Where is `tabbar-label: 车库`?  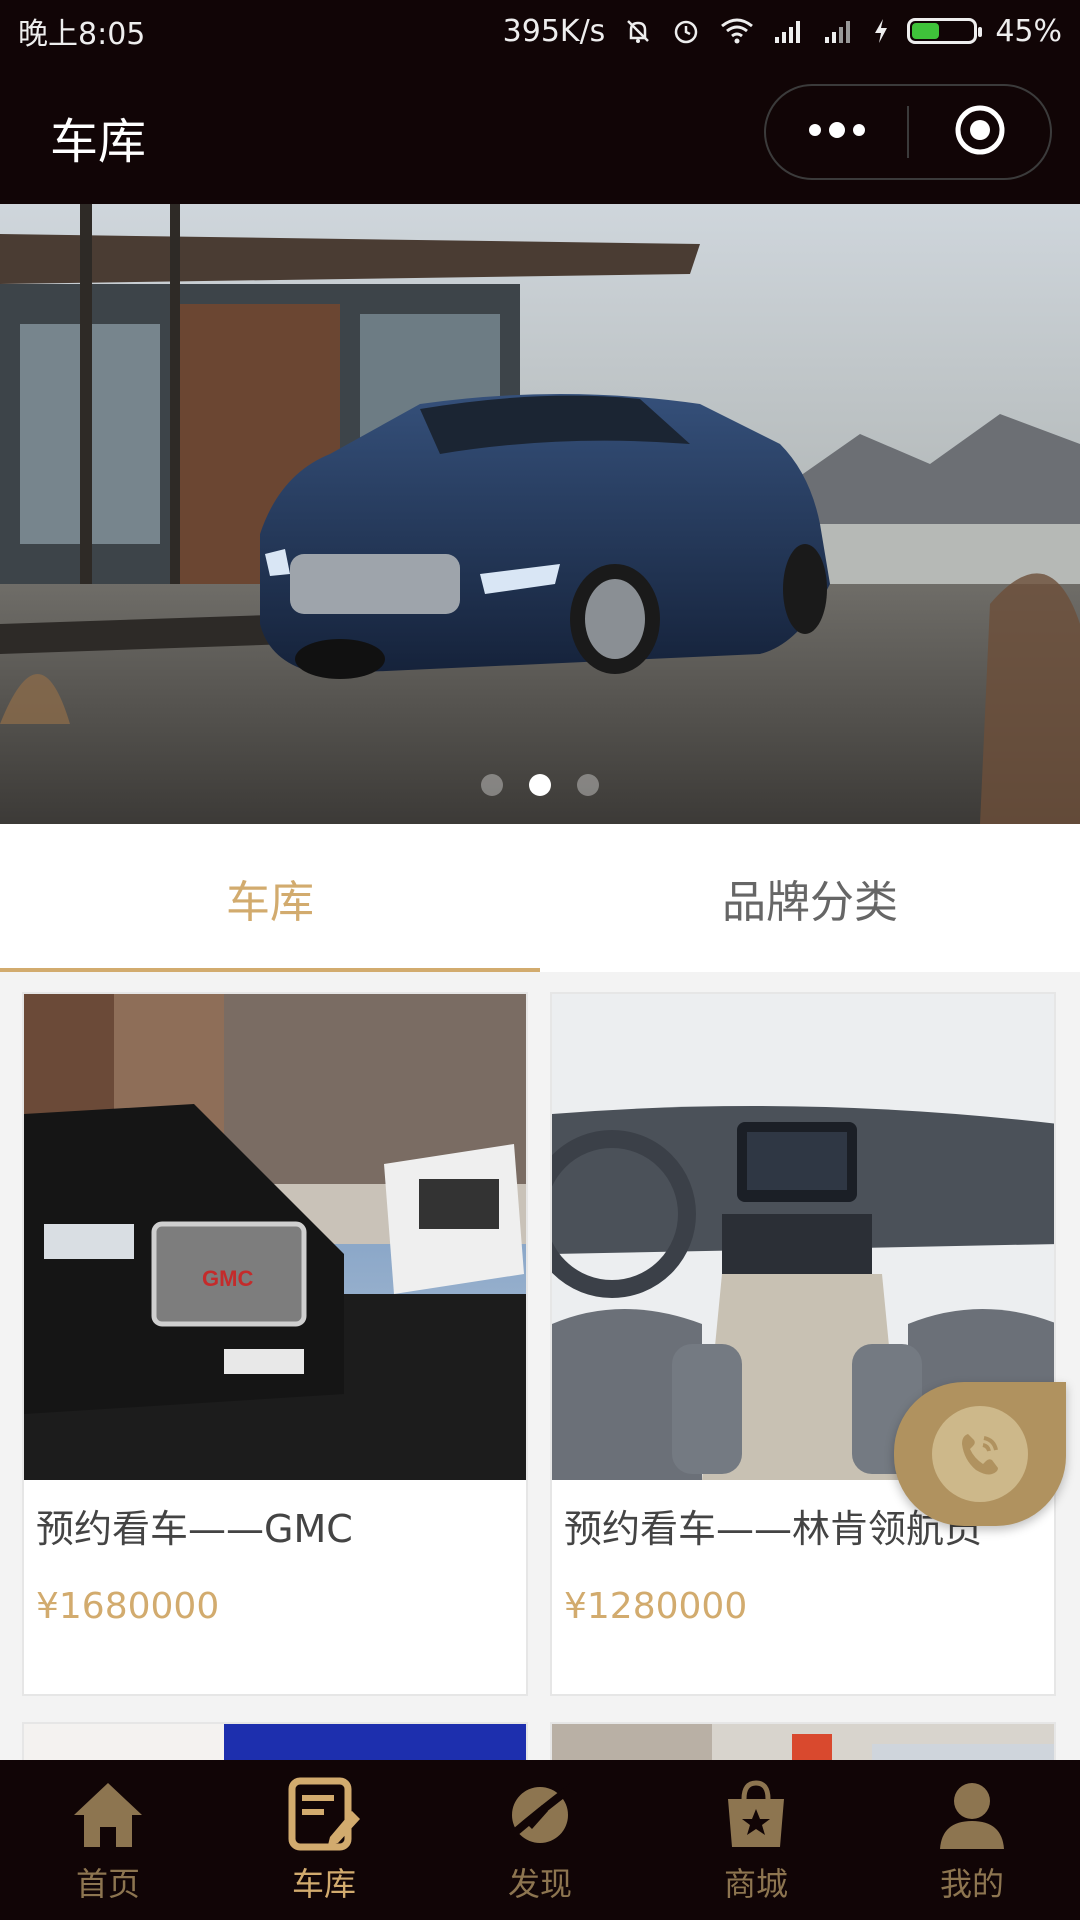
tabbar-label: 车库 is located at coordinates (323, 1884).